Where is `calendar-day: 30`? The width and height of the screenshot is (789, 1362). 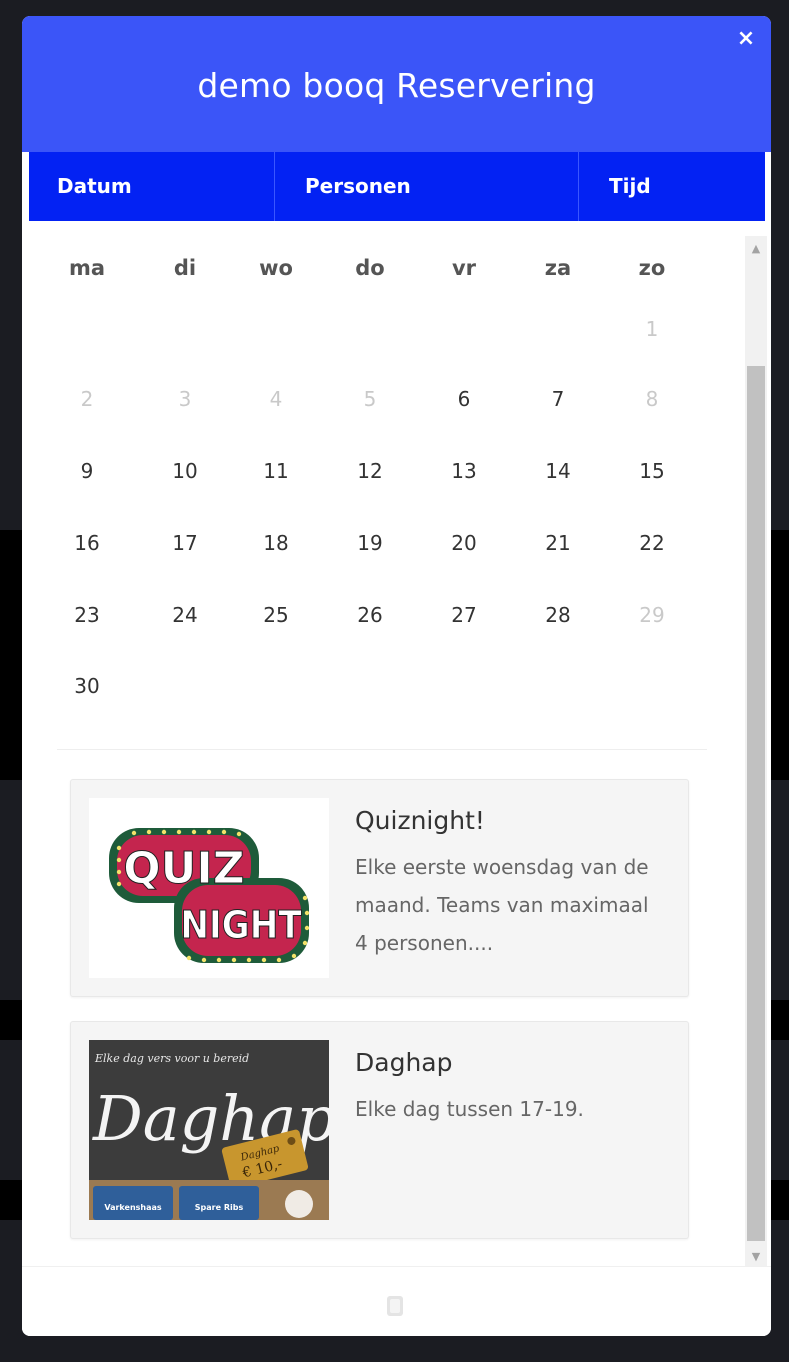 calendar-day: 30 is located at coordinates (87, 686).